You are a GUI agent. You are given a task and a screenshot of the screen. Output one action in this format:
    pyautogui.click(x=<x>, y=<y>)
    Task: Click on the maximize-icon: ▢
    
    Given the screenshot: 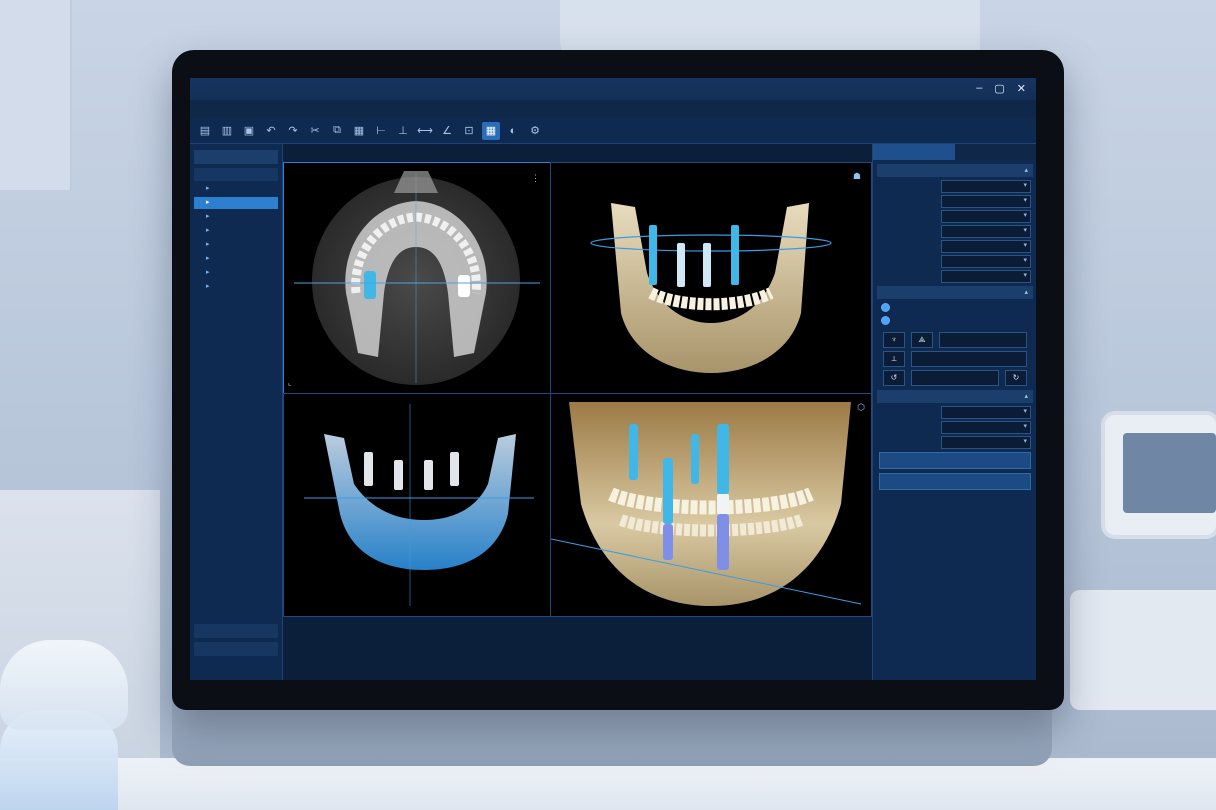 What is the action you would take?
    pyautogui.click(x=999, y=88)
    